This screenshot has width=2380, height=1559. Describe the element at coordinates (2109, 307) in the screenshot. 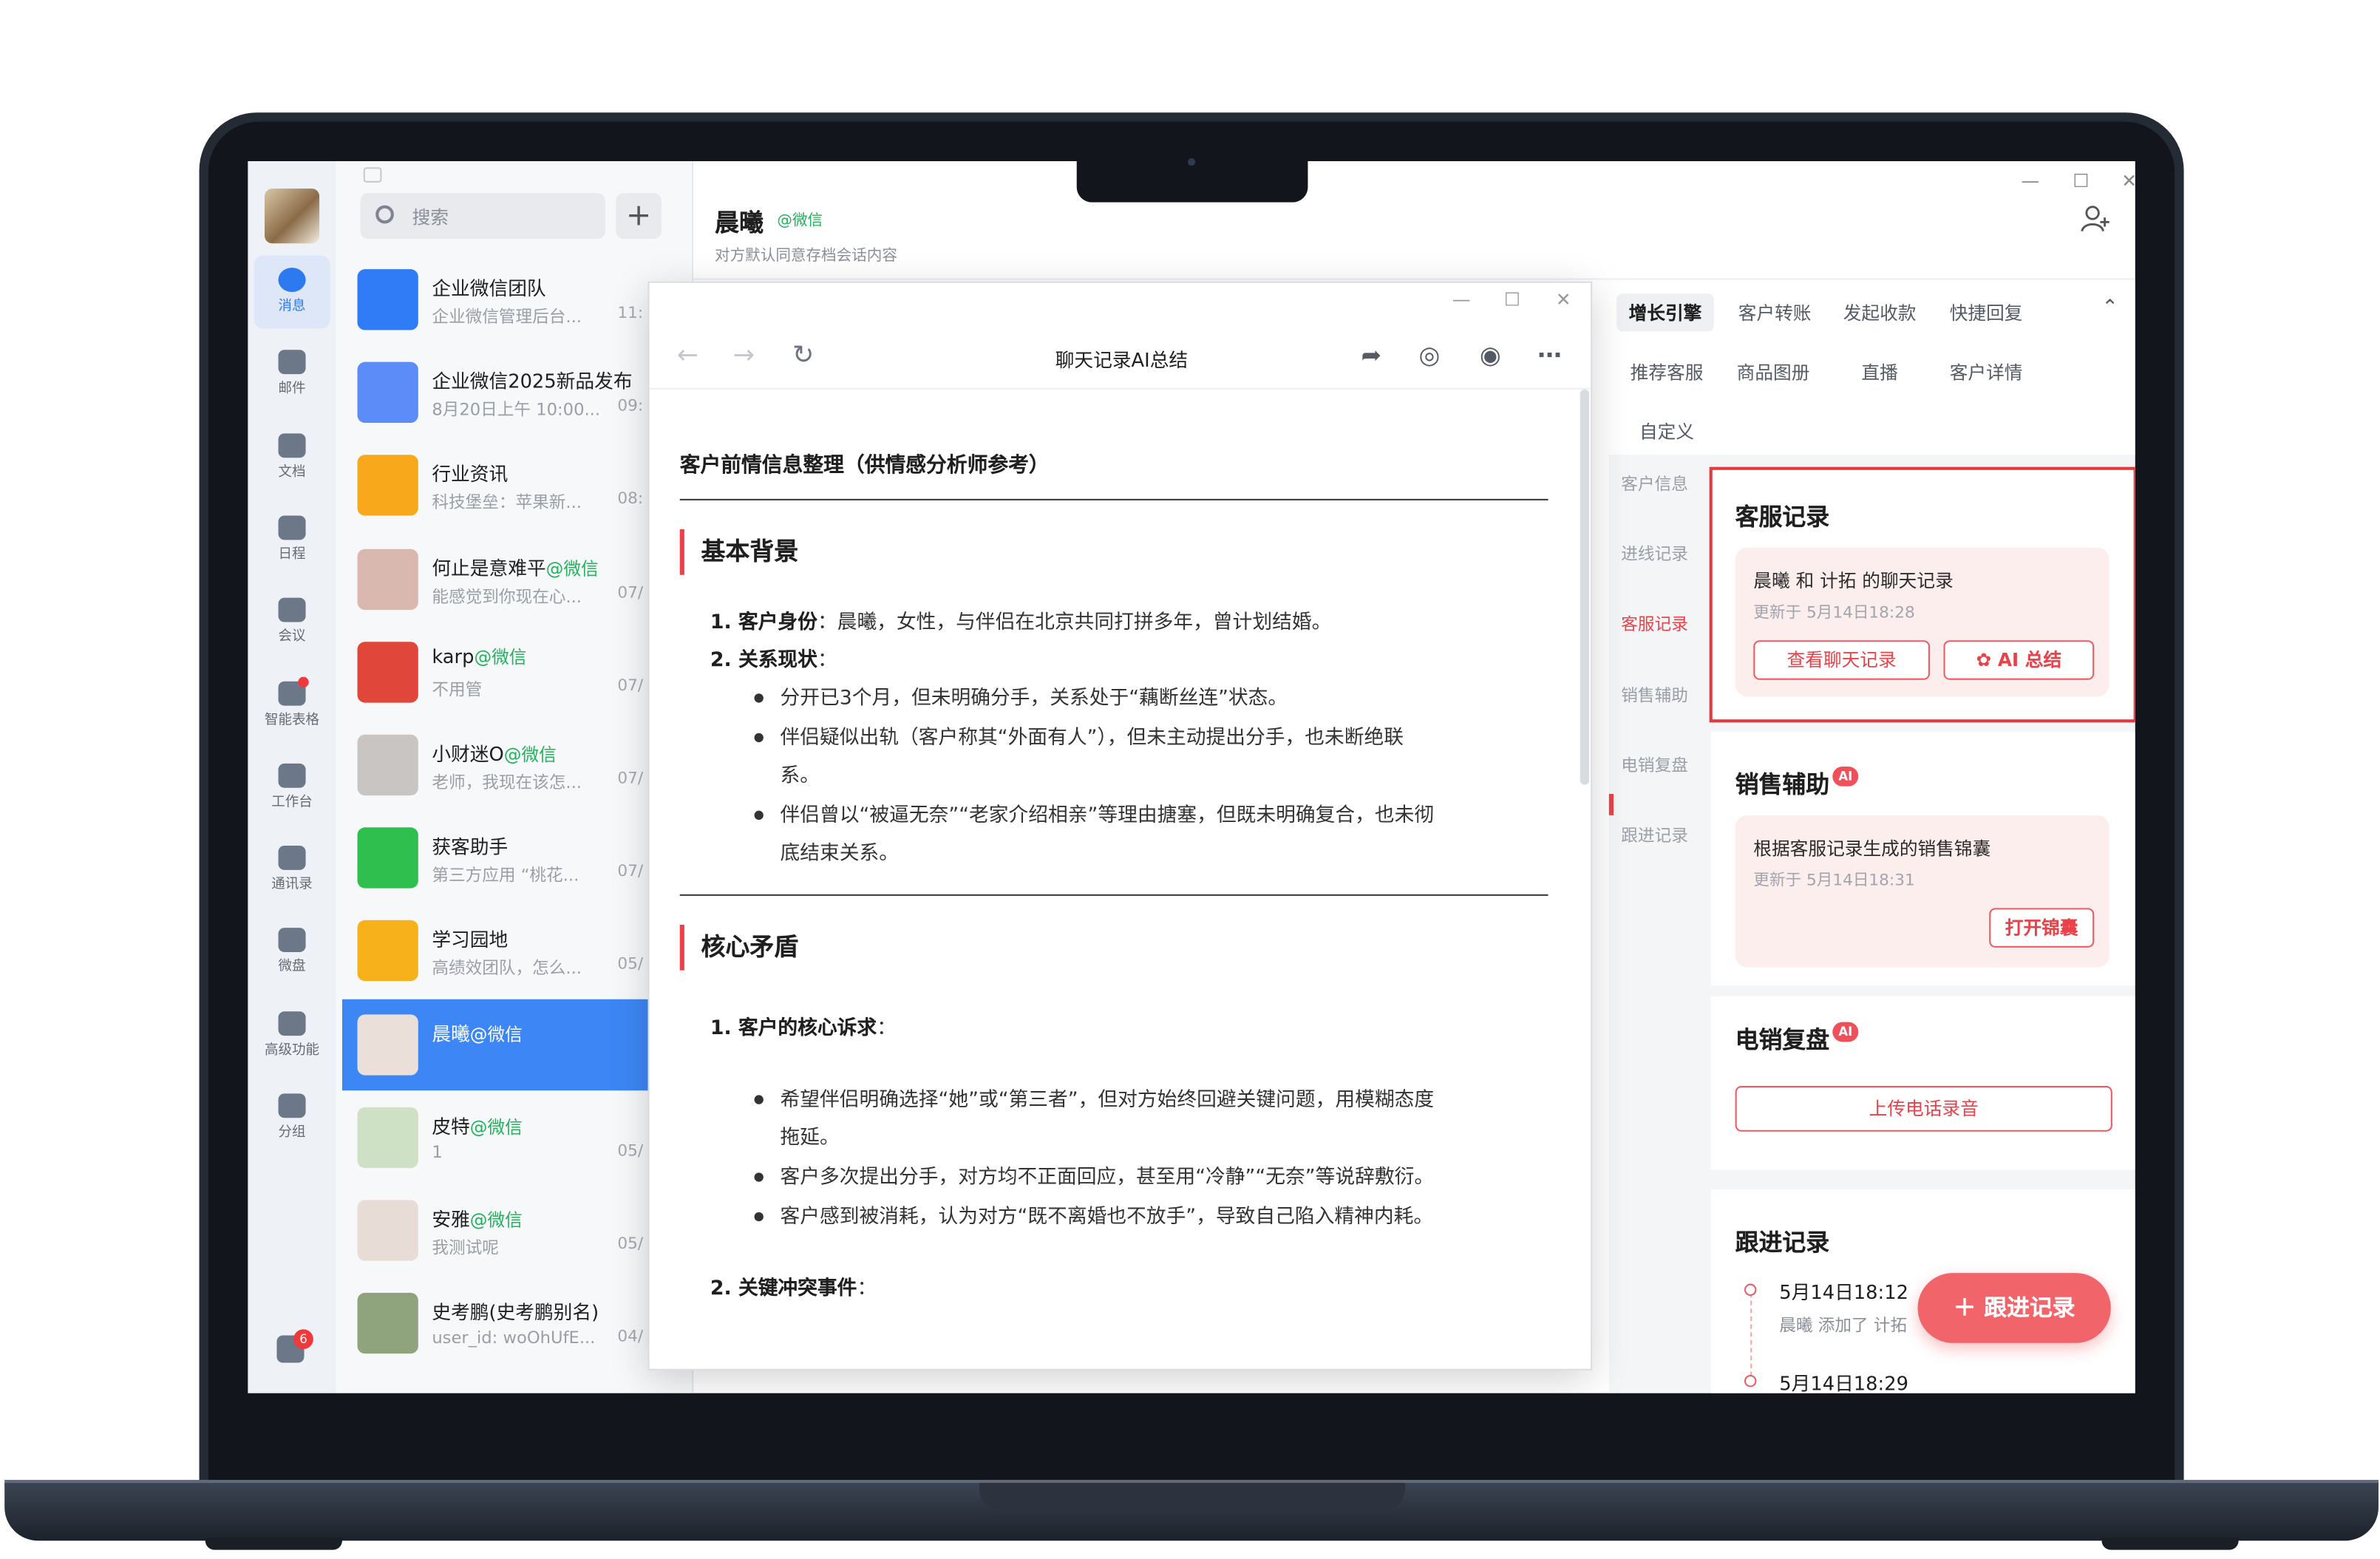

I see `collapse-icon: ⌃` at that location.